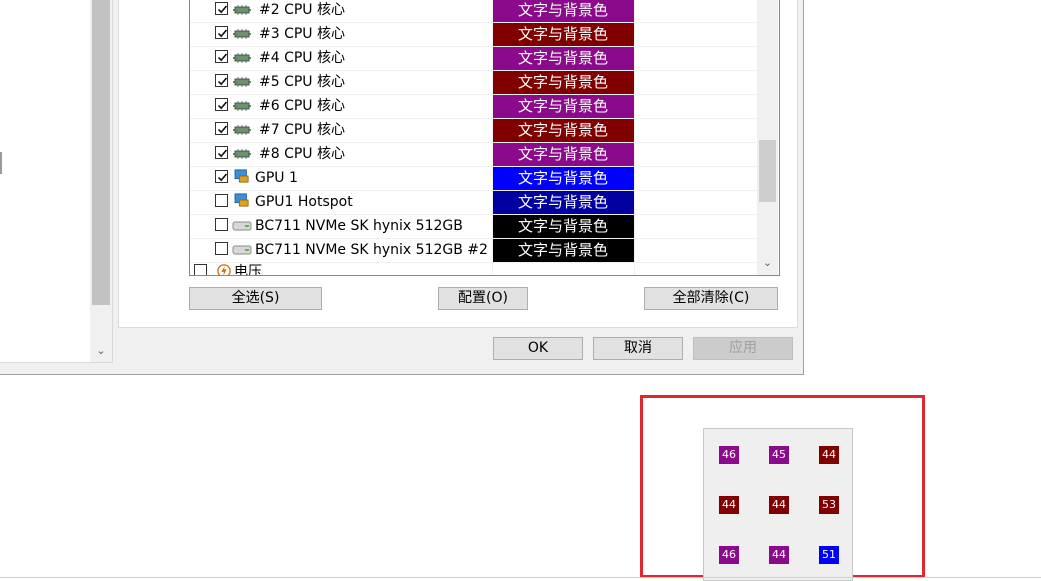  What do you see at coordinates (304, 202) in the screenshot?
I see `sensor-label: GPU1 Hotspot` at bounding box center [304, 202].